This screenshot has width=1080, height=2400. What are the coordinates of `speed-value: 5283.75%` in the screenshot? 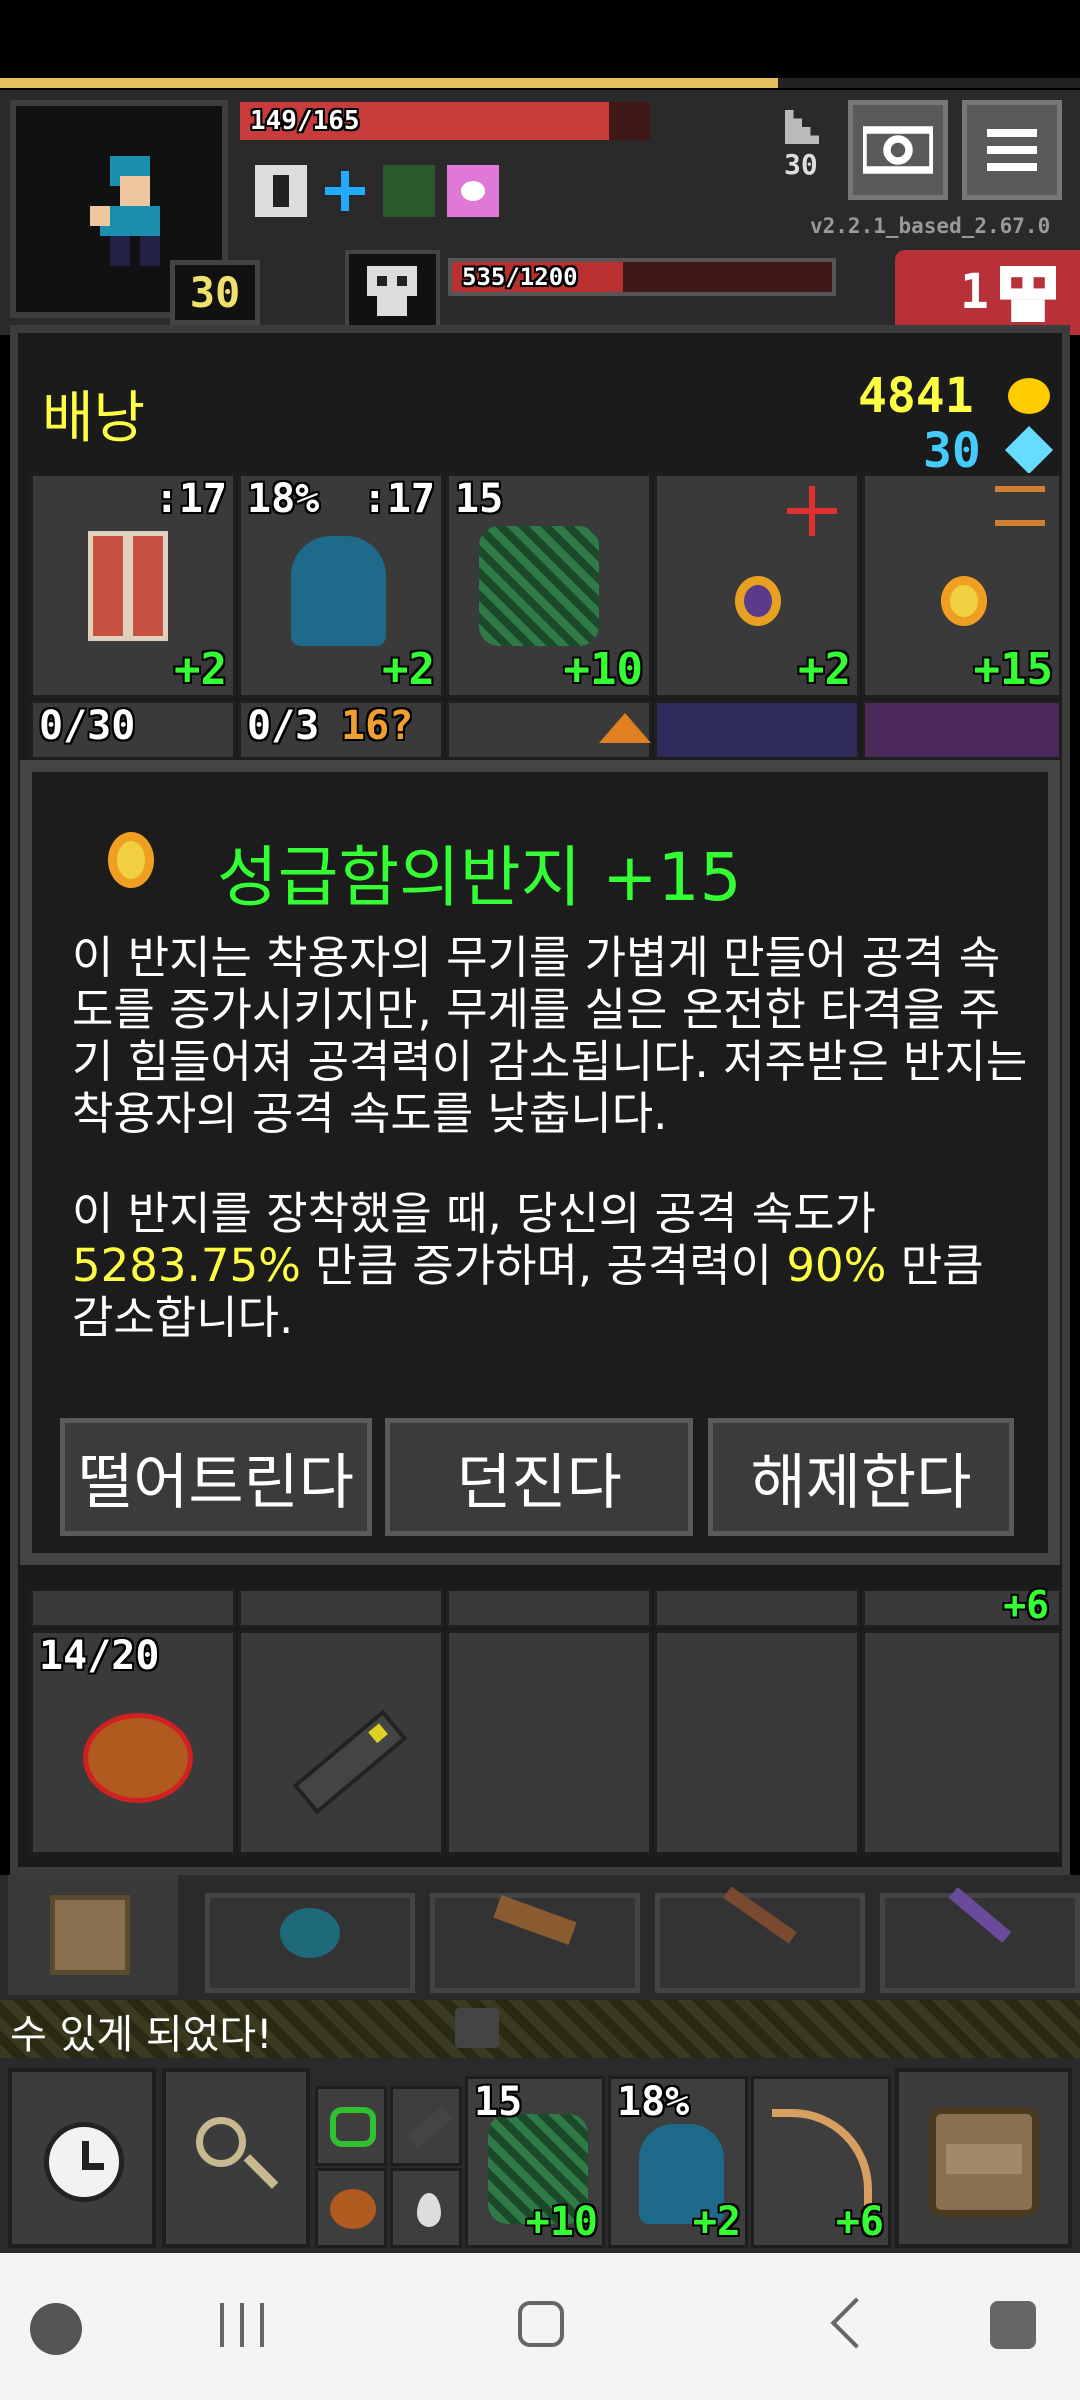 It's located at (186, 1265).